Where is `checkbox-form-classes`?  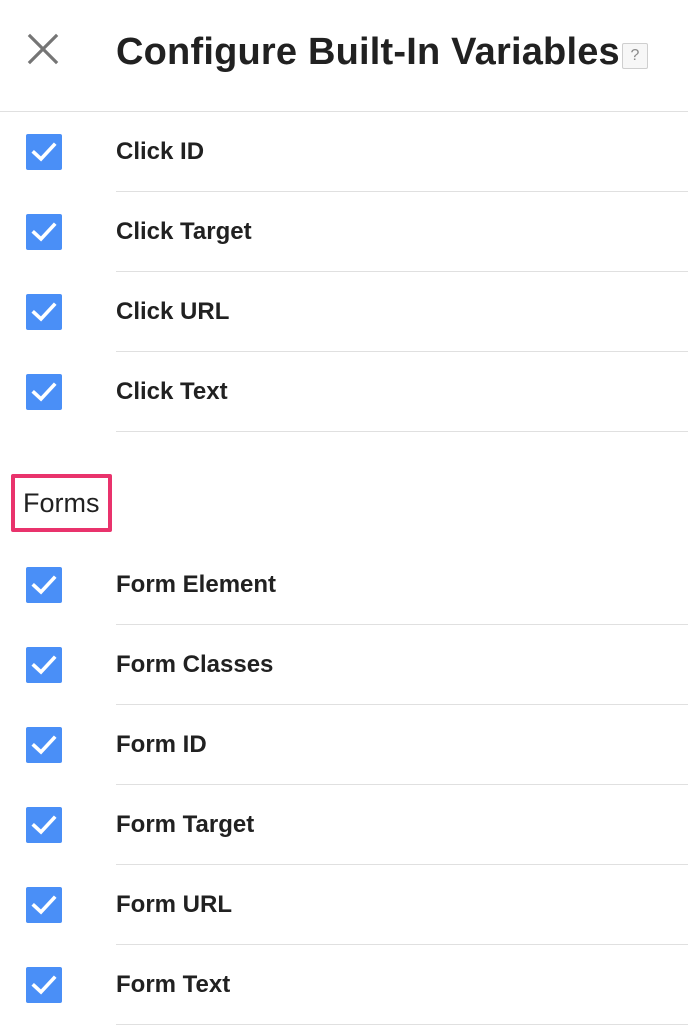
checkbox-form-classes is located at coordinates (44, 665).